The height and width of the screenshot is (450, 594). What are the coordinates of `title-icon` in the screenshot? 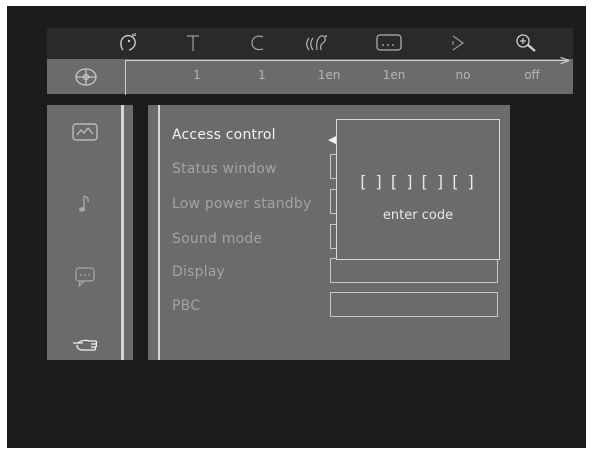 It's located at (193, 43).